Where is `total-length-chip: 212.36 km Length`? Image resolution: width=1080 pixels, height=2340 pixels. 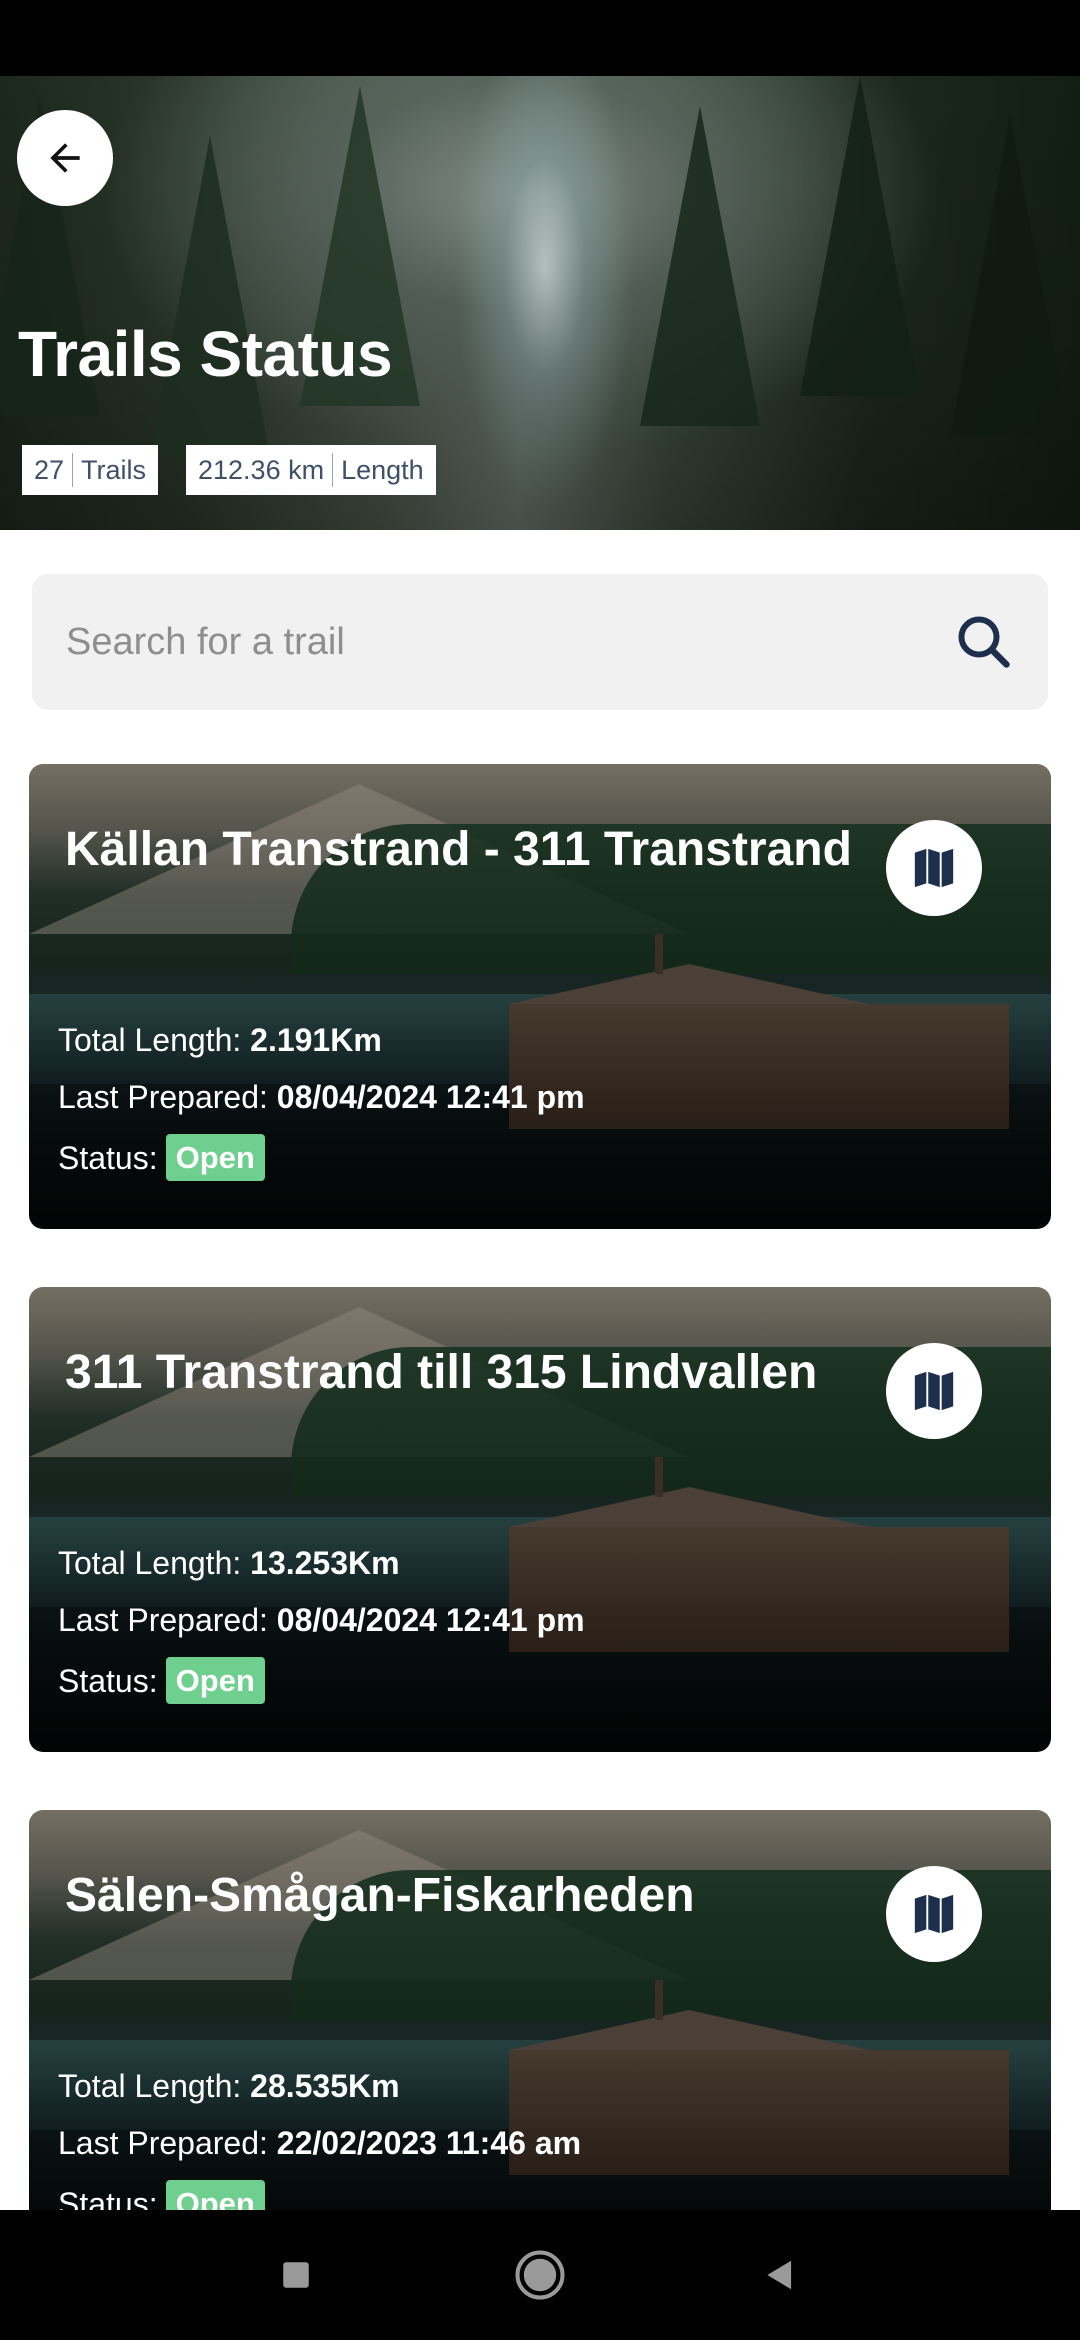
total-length-chip: 212.36 km Length is located at coordinates (311, 470).